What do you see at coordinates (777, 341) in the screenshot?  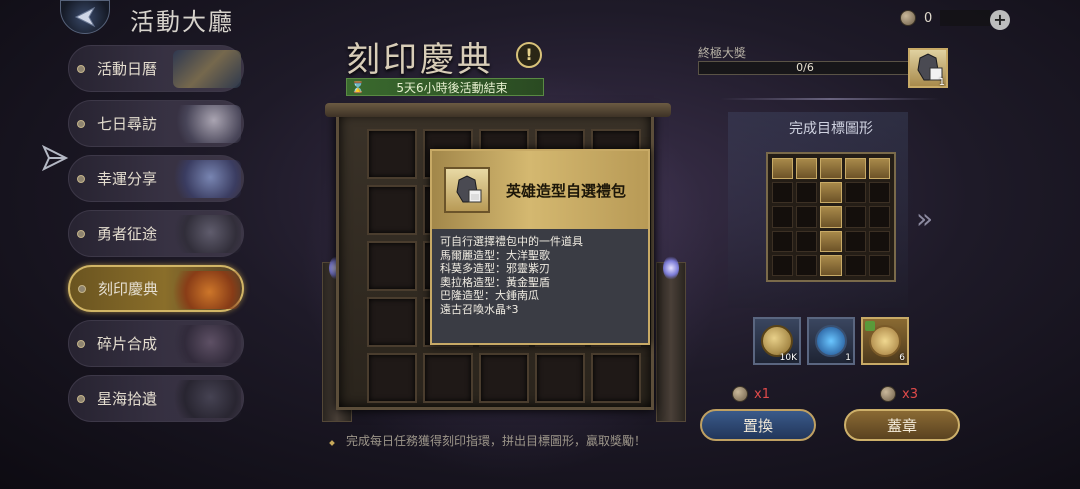 I see `inventory-item: 10K` at bounding box center [777, 341].